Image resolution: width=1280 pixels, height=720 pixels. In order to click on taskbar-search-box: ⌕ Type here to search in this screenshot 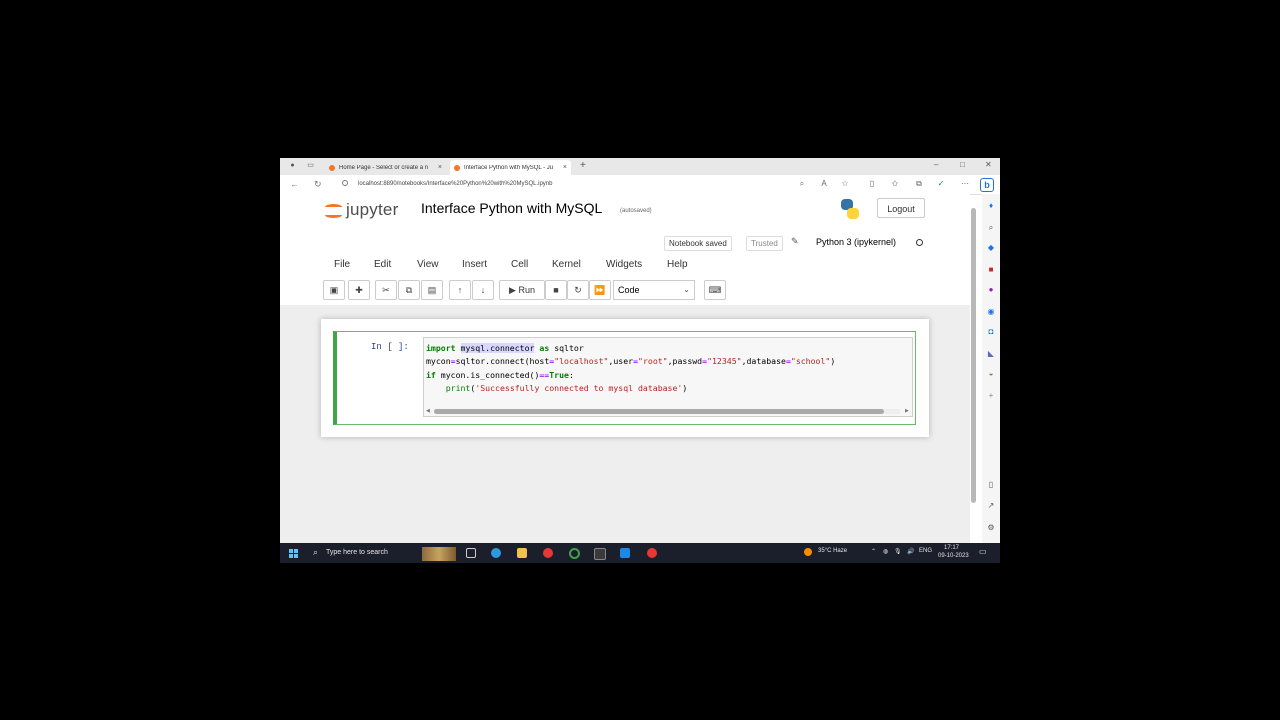, I will do `click(386, 553)`.